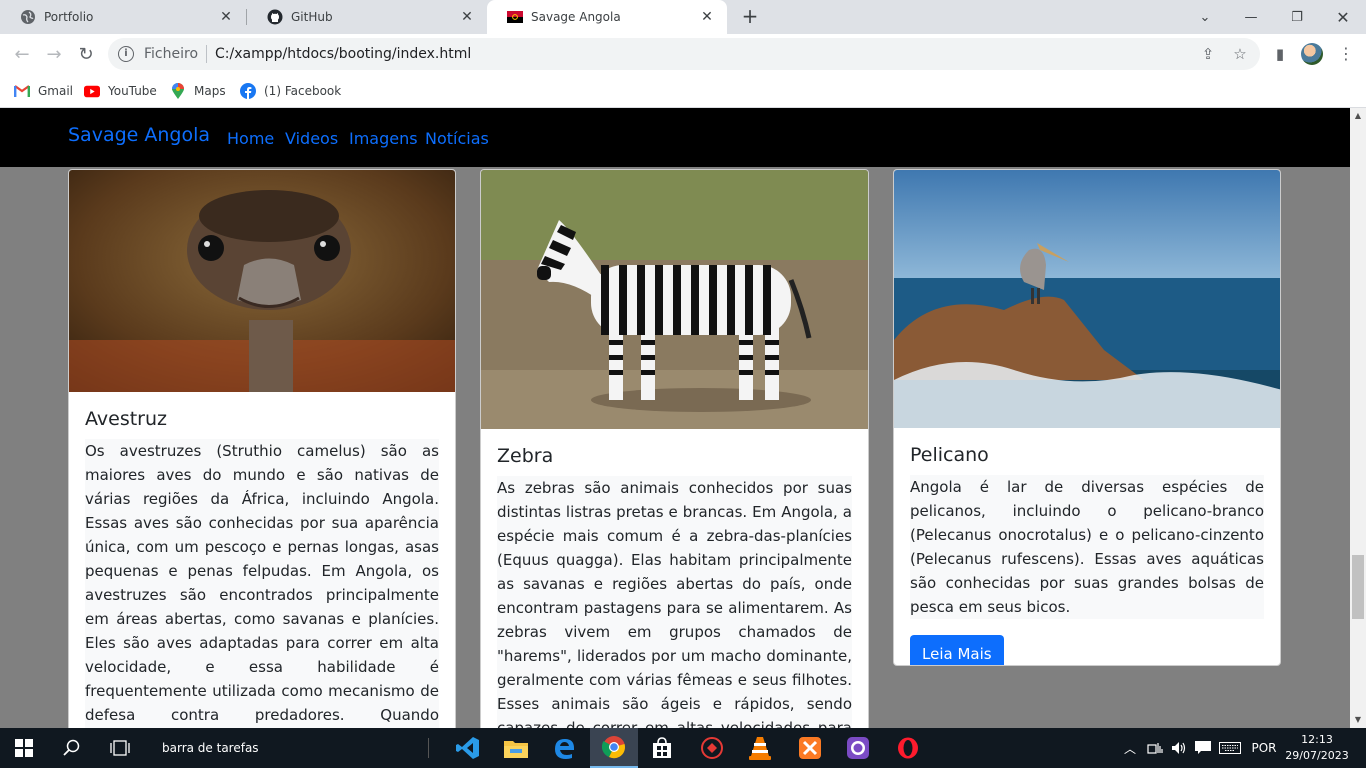 The height and width of the screenshot is (768, 1366). I want to click on bookmark-star-icon: ☆, so click(1240, 54).